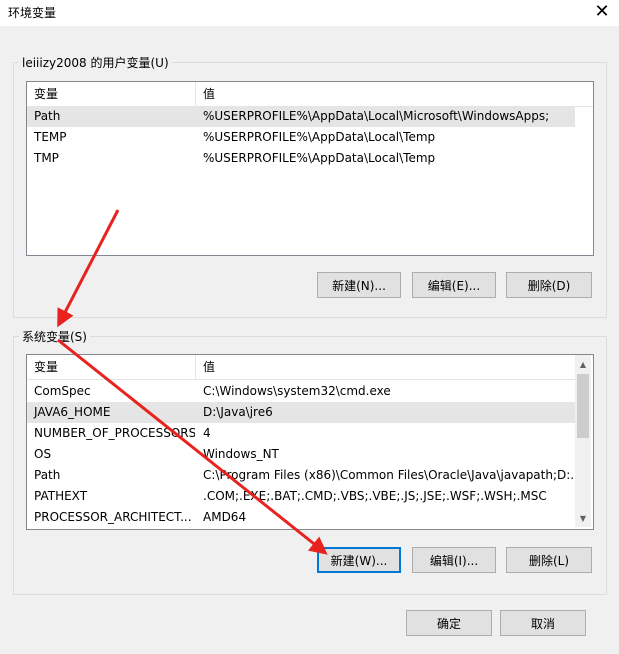 Image resolution: width=619 pixels, height=654 pixels. I want to click on table-row: JAVA6_HOME D:\Java\jre6, so click(301, 412).